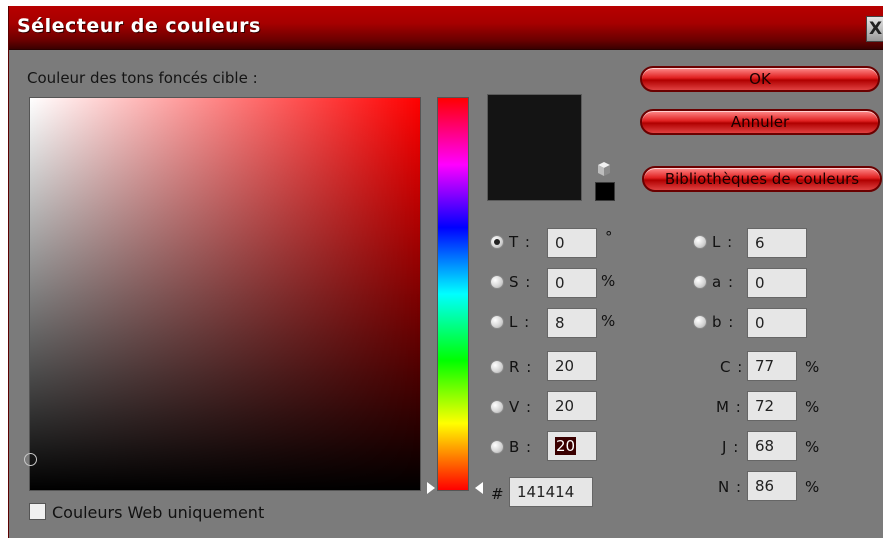 The height and width of the screenshot is (538, 883). I want to click on out-of-gamut-cube-icon, so click(604, 169).